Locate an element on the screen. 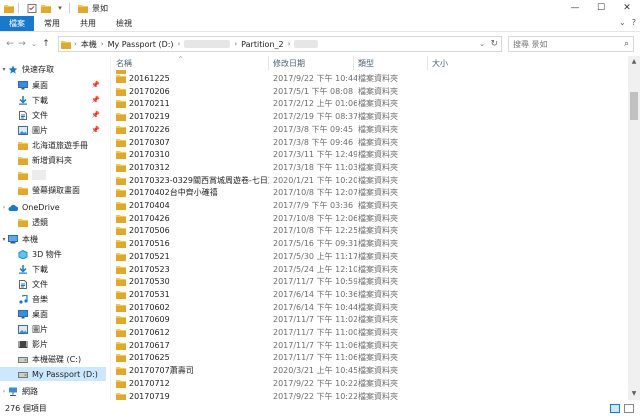 This screenshot has width=640, height=416. sidebar-item-2: 下載 📌 is located at coordinates (53, 100).